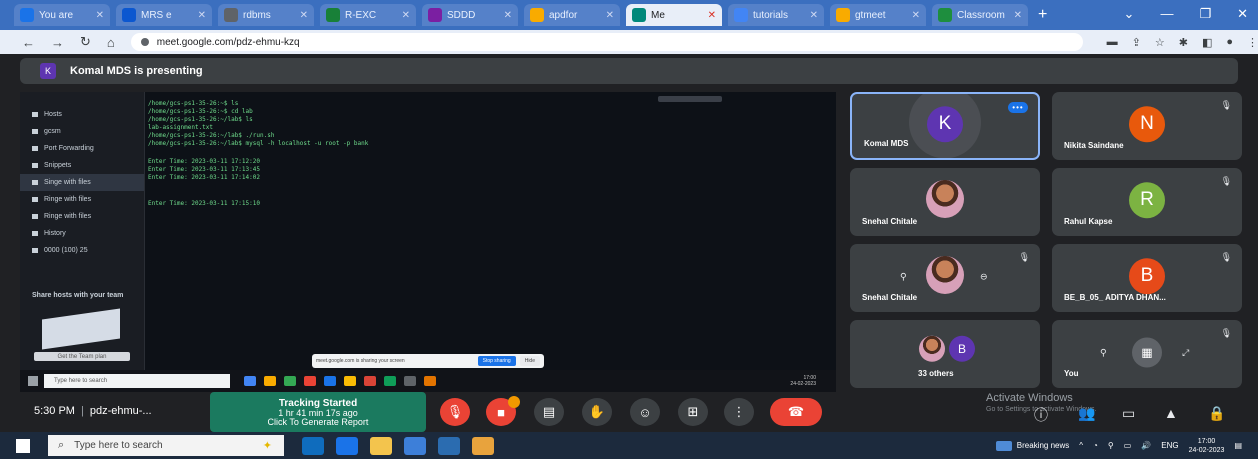 The height and width of the screenshot is (459, 1258). Describe the element at coordinates (1112, 42) in the screenshot. I see `camera-icon: ▬` at that location.